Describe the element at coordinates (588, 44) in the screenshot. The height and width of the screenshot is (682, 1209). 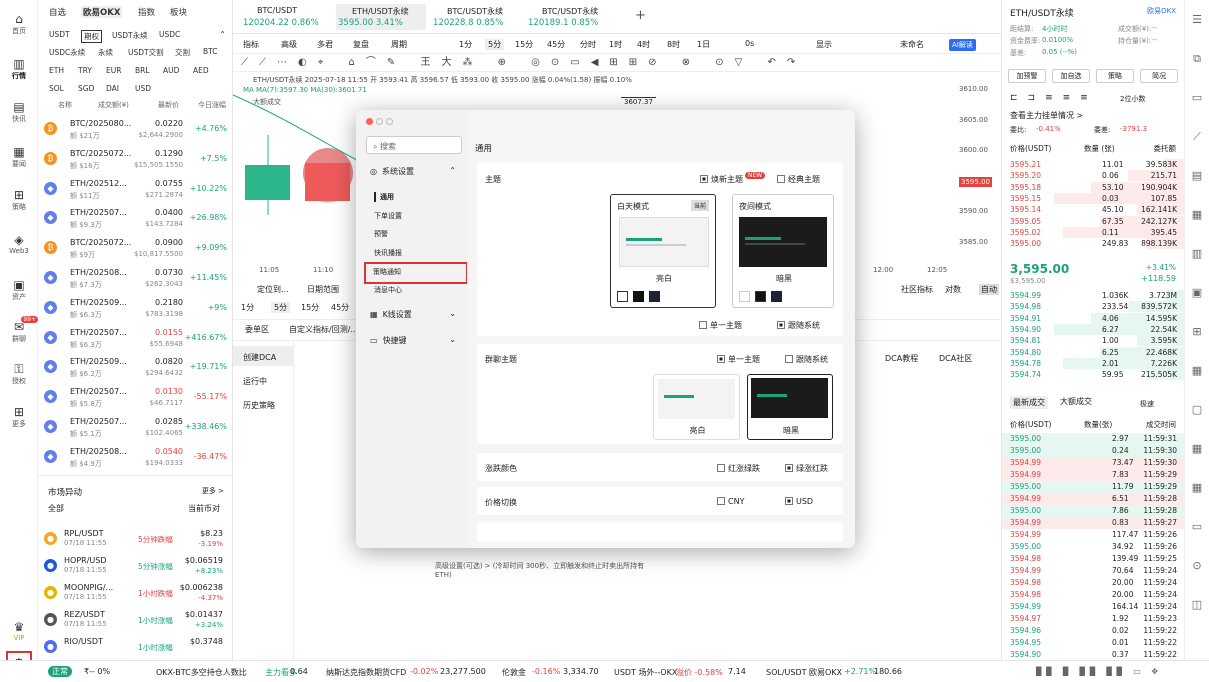
I see `toolbar-item-9: 分时` at that location.